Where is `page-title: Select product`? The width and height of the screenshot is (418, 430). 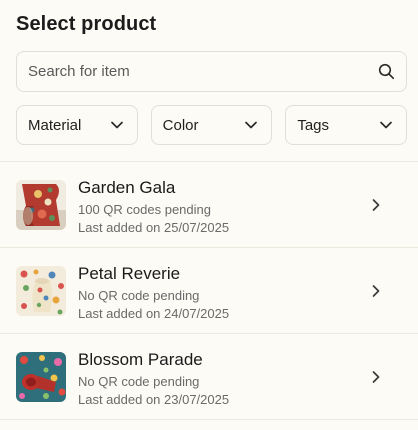
page-title: Select product is located at coordinates (86, 24).